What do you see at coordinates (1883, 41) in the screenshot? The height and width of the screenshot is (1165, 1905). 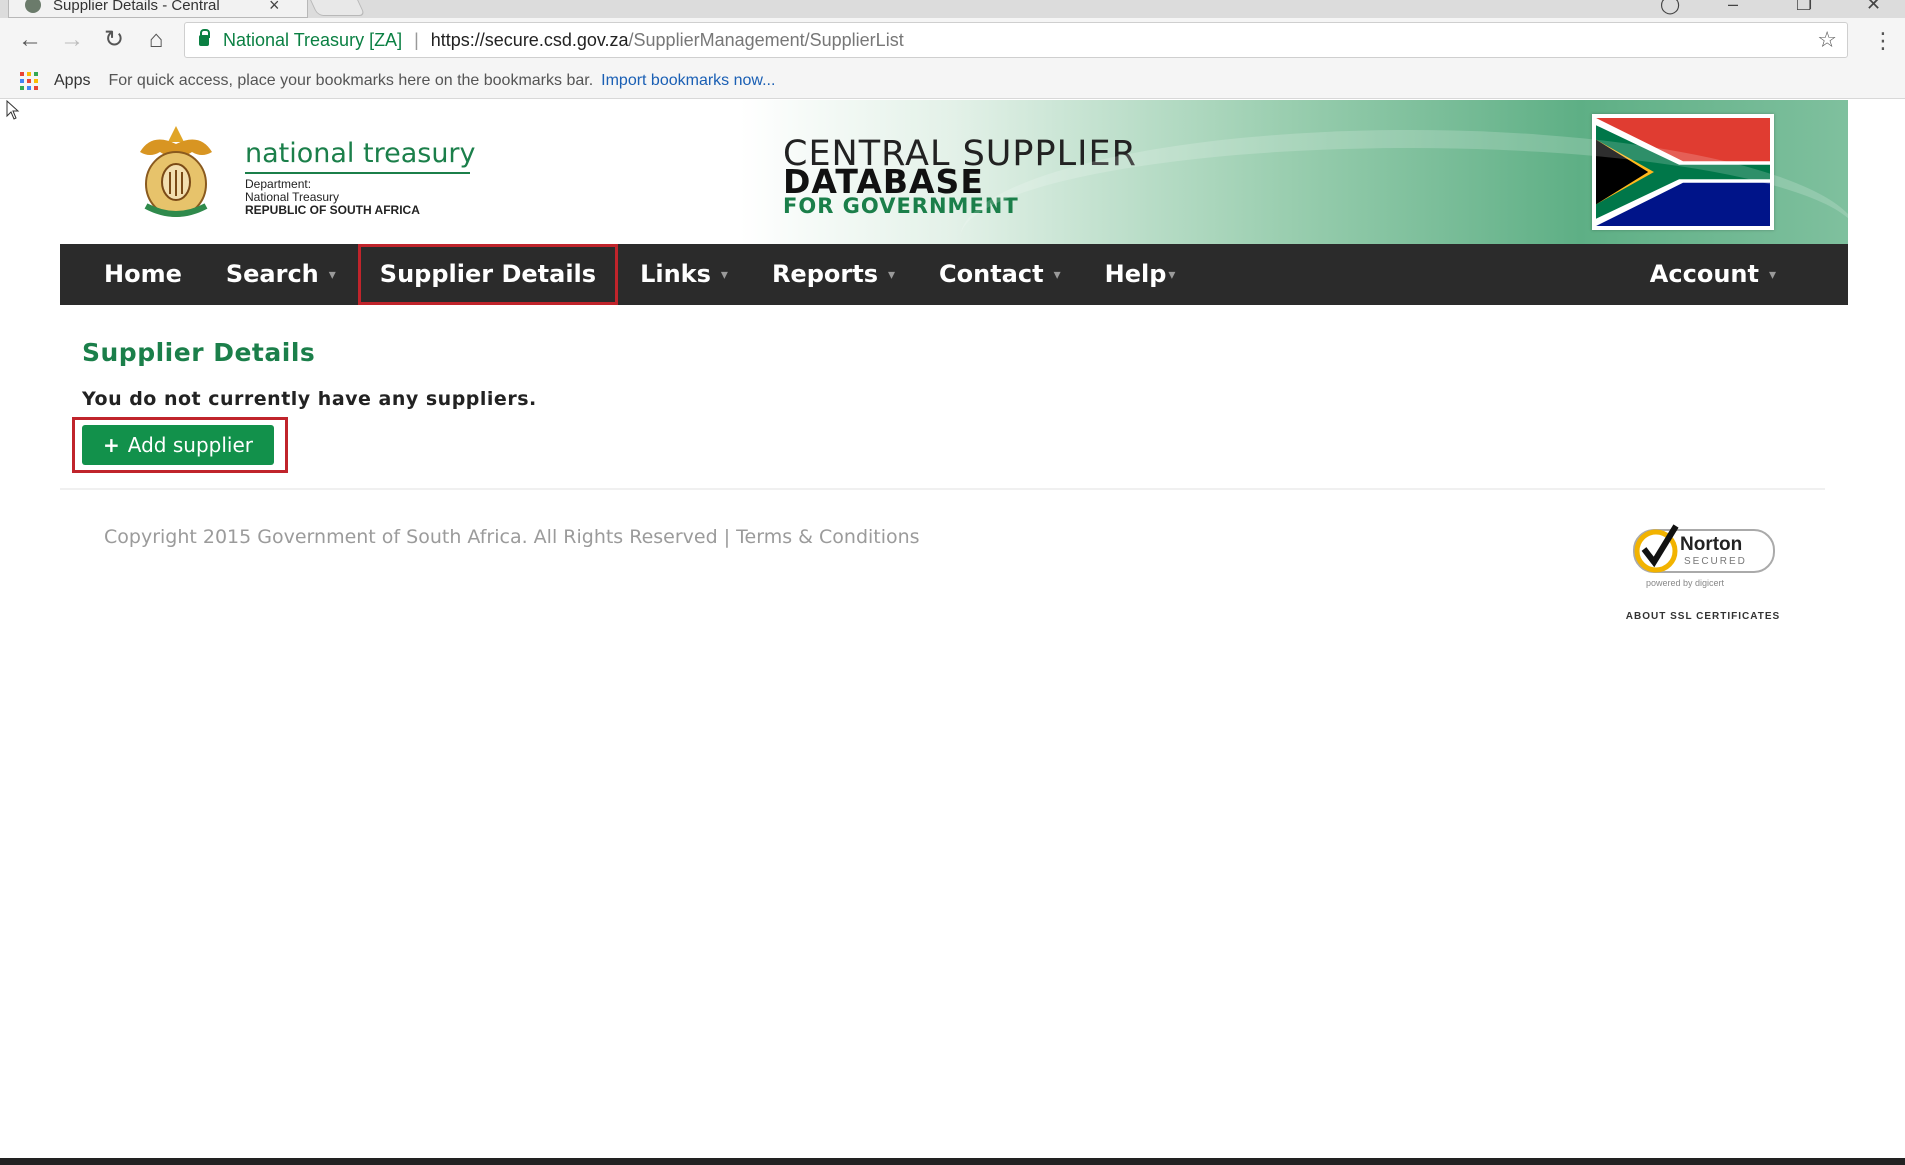 I see `browser-menu-icon: ⋮` at bounding box center [1883, 41].